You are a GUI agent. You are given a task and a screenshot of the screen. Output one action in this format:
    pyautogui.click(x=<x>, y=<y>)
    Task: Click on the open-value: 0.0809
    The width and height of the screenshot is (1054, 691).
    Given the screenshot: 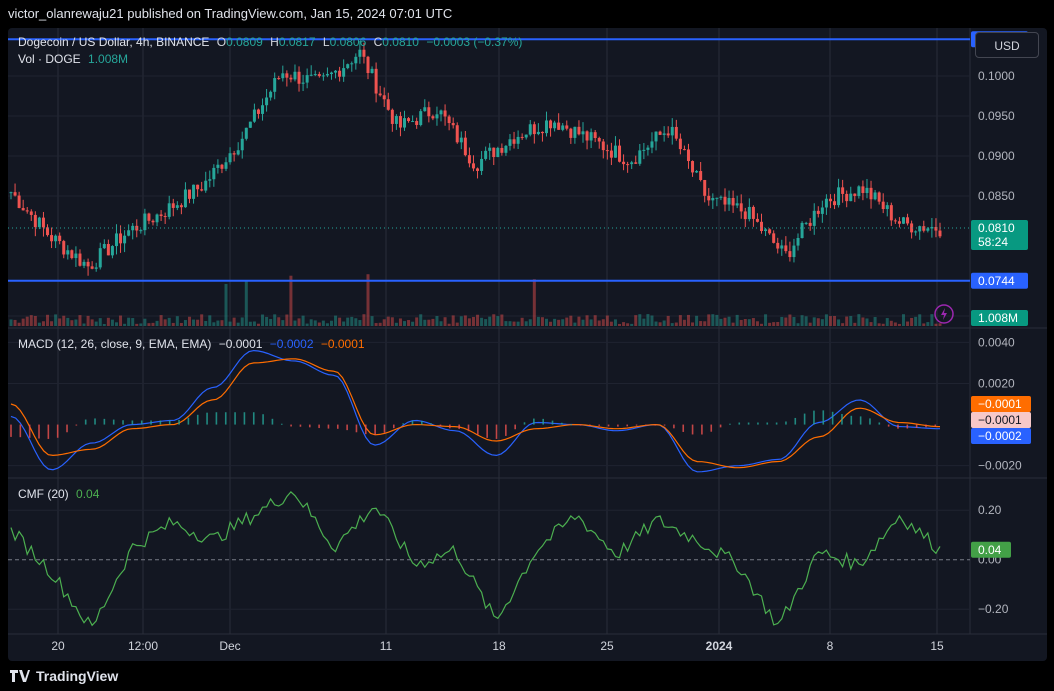 What is the action you would take?
    pyautogui.click(x=244, y=42)
    